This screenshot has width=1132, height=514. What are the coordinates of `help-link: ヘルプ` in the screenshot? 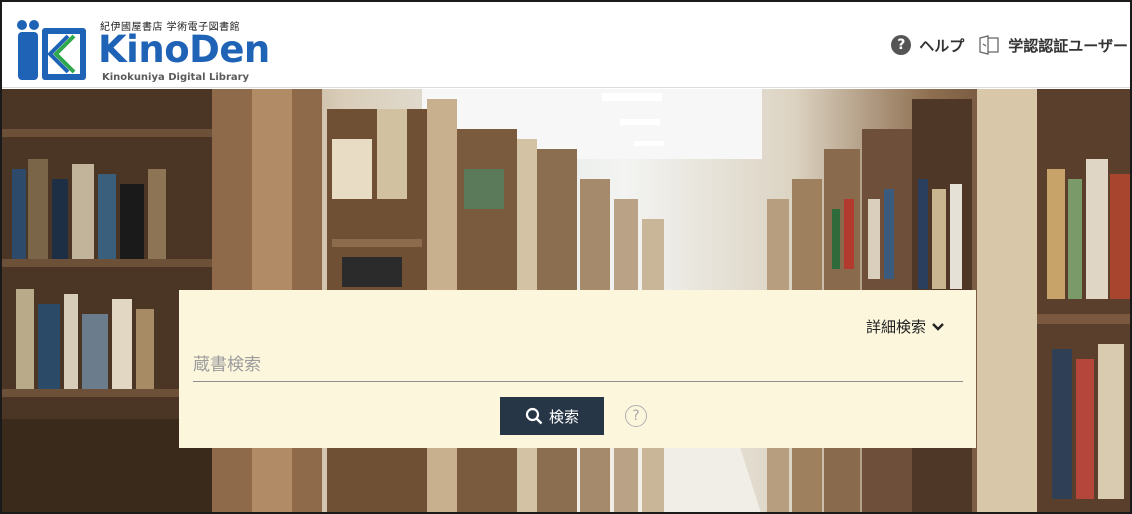 It's located at (941, 45).